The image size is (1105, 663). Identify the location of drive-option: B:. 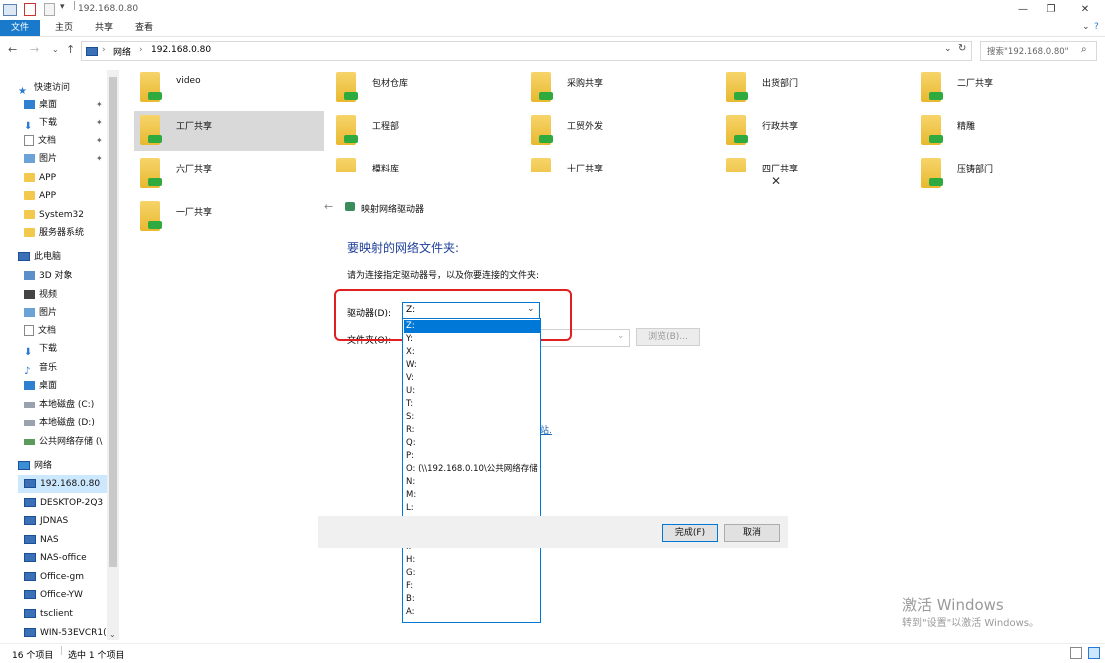
(472, 599).